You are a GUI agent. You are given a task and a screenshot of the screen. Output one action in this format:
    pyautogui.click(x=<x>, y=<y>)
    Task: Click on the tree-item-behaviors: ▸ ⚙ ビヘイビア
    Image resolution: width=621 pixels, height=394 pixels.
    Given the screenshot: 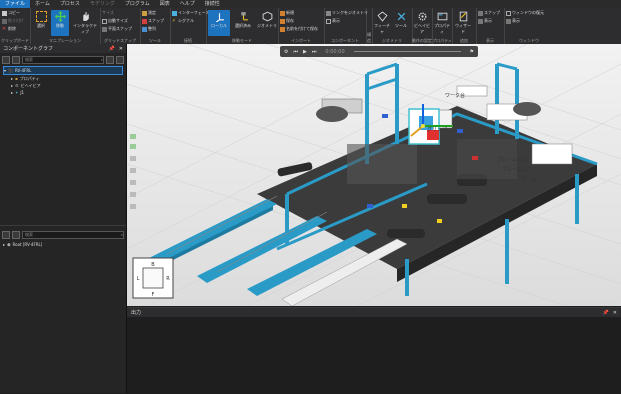 What is the action you would take?
    pyautogui.click(x=63, y=85)
    